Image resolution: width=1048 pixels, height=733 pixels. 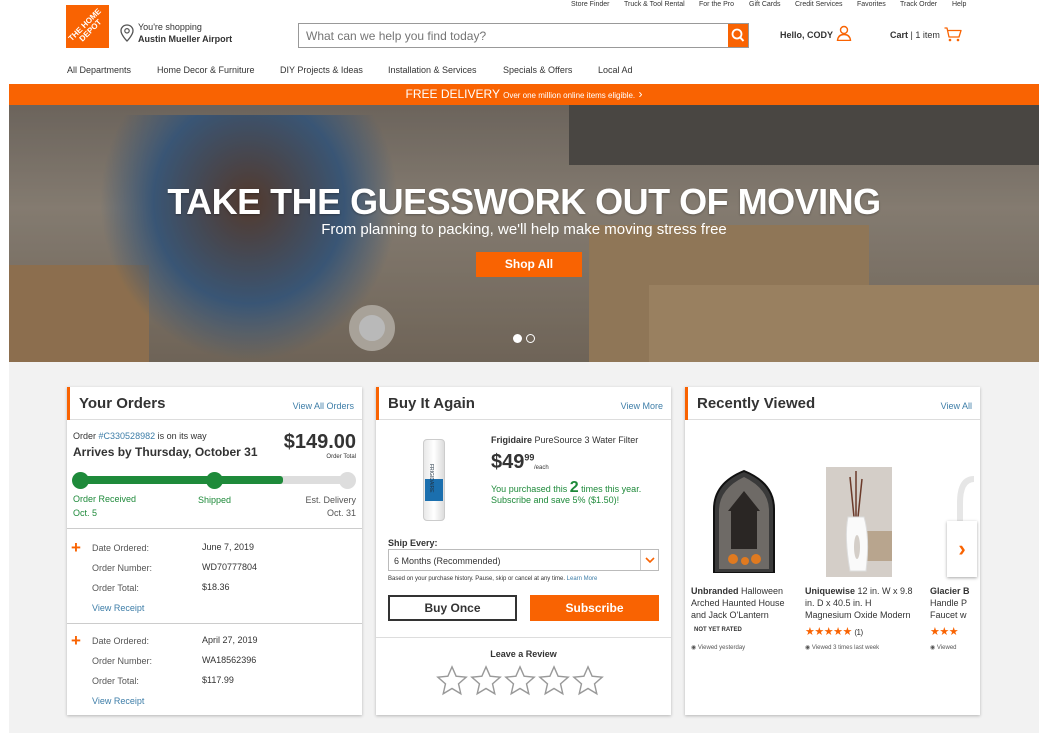 What do you see at coordinates (962, 549) in the screenshot?
I see `carousel-next-button: ›` at bounding box center [962, 549].